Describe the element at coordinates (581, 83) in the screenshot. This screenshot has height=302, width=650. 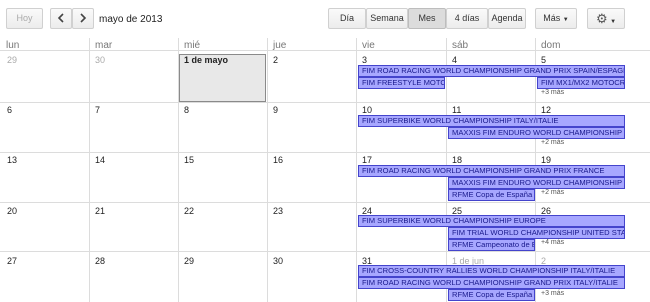
I see `event-chip: FIM MX1/MX2 MOTOCROSS WORLD CHAMPIONSHIP` at that location.